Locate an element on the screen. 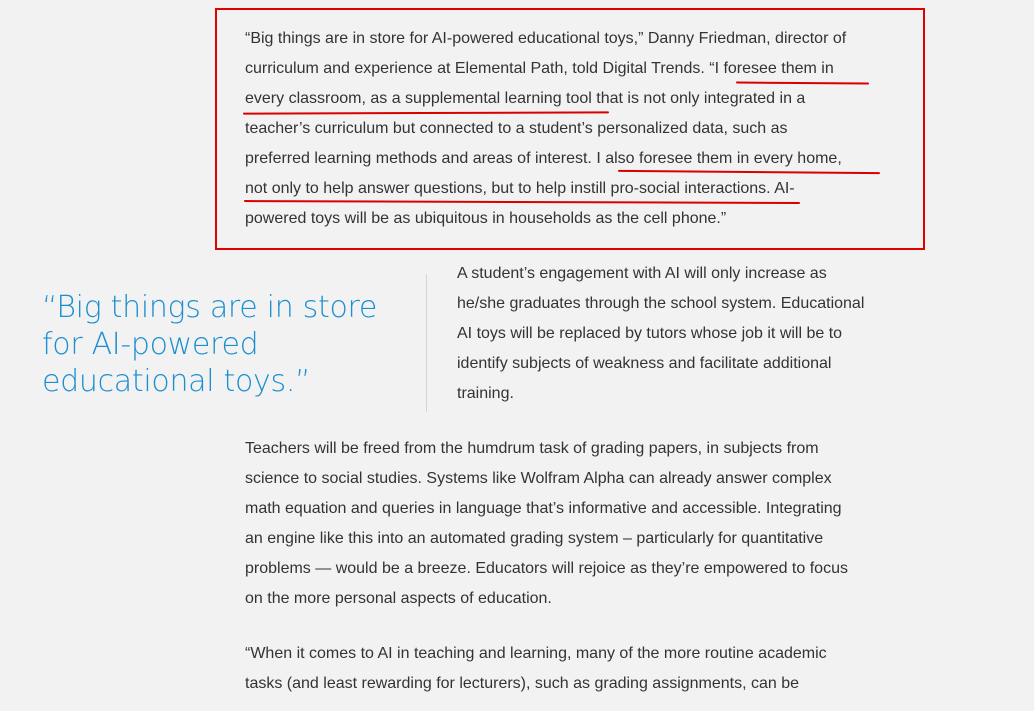 Image resolution: width=1034 pixels, height=711 pixels. pull-quote-divider is located at coordinates (426, 343).